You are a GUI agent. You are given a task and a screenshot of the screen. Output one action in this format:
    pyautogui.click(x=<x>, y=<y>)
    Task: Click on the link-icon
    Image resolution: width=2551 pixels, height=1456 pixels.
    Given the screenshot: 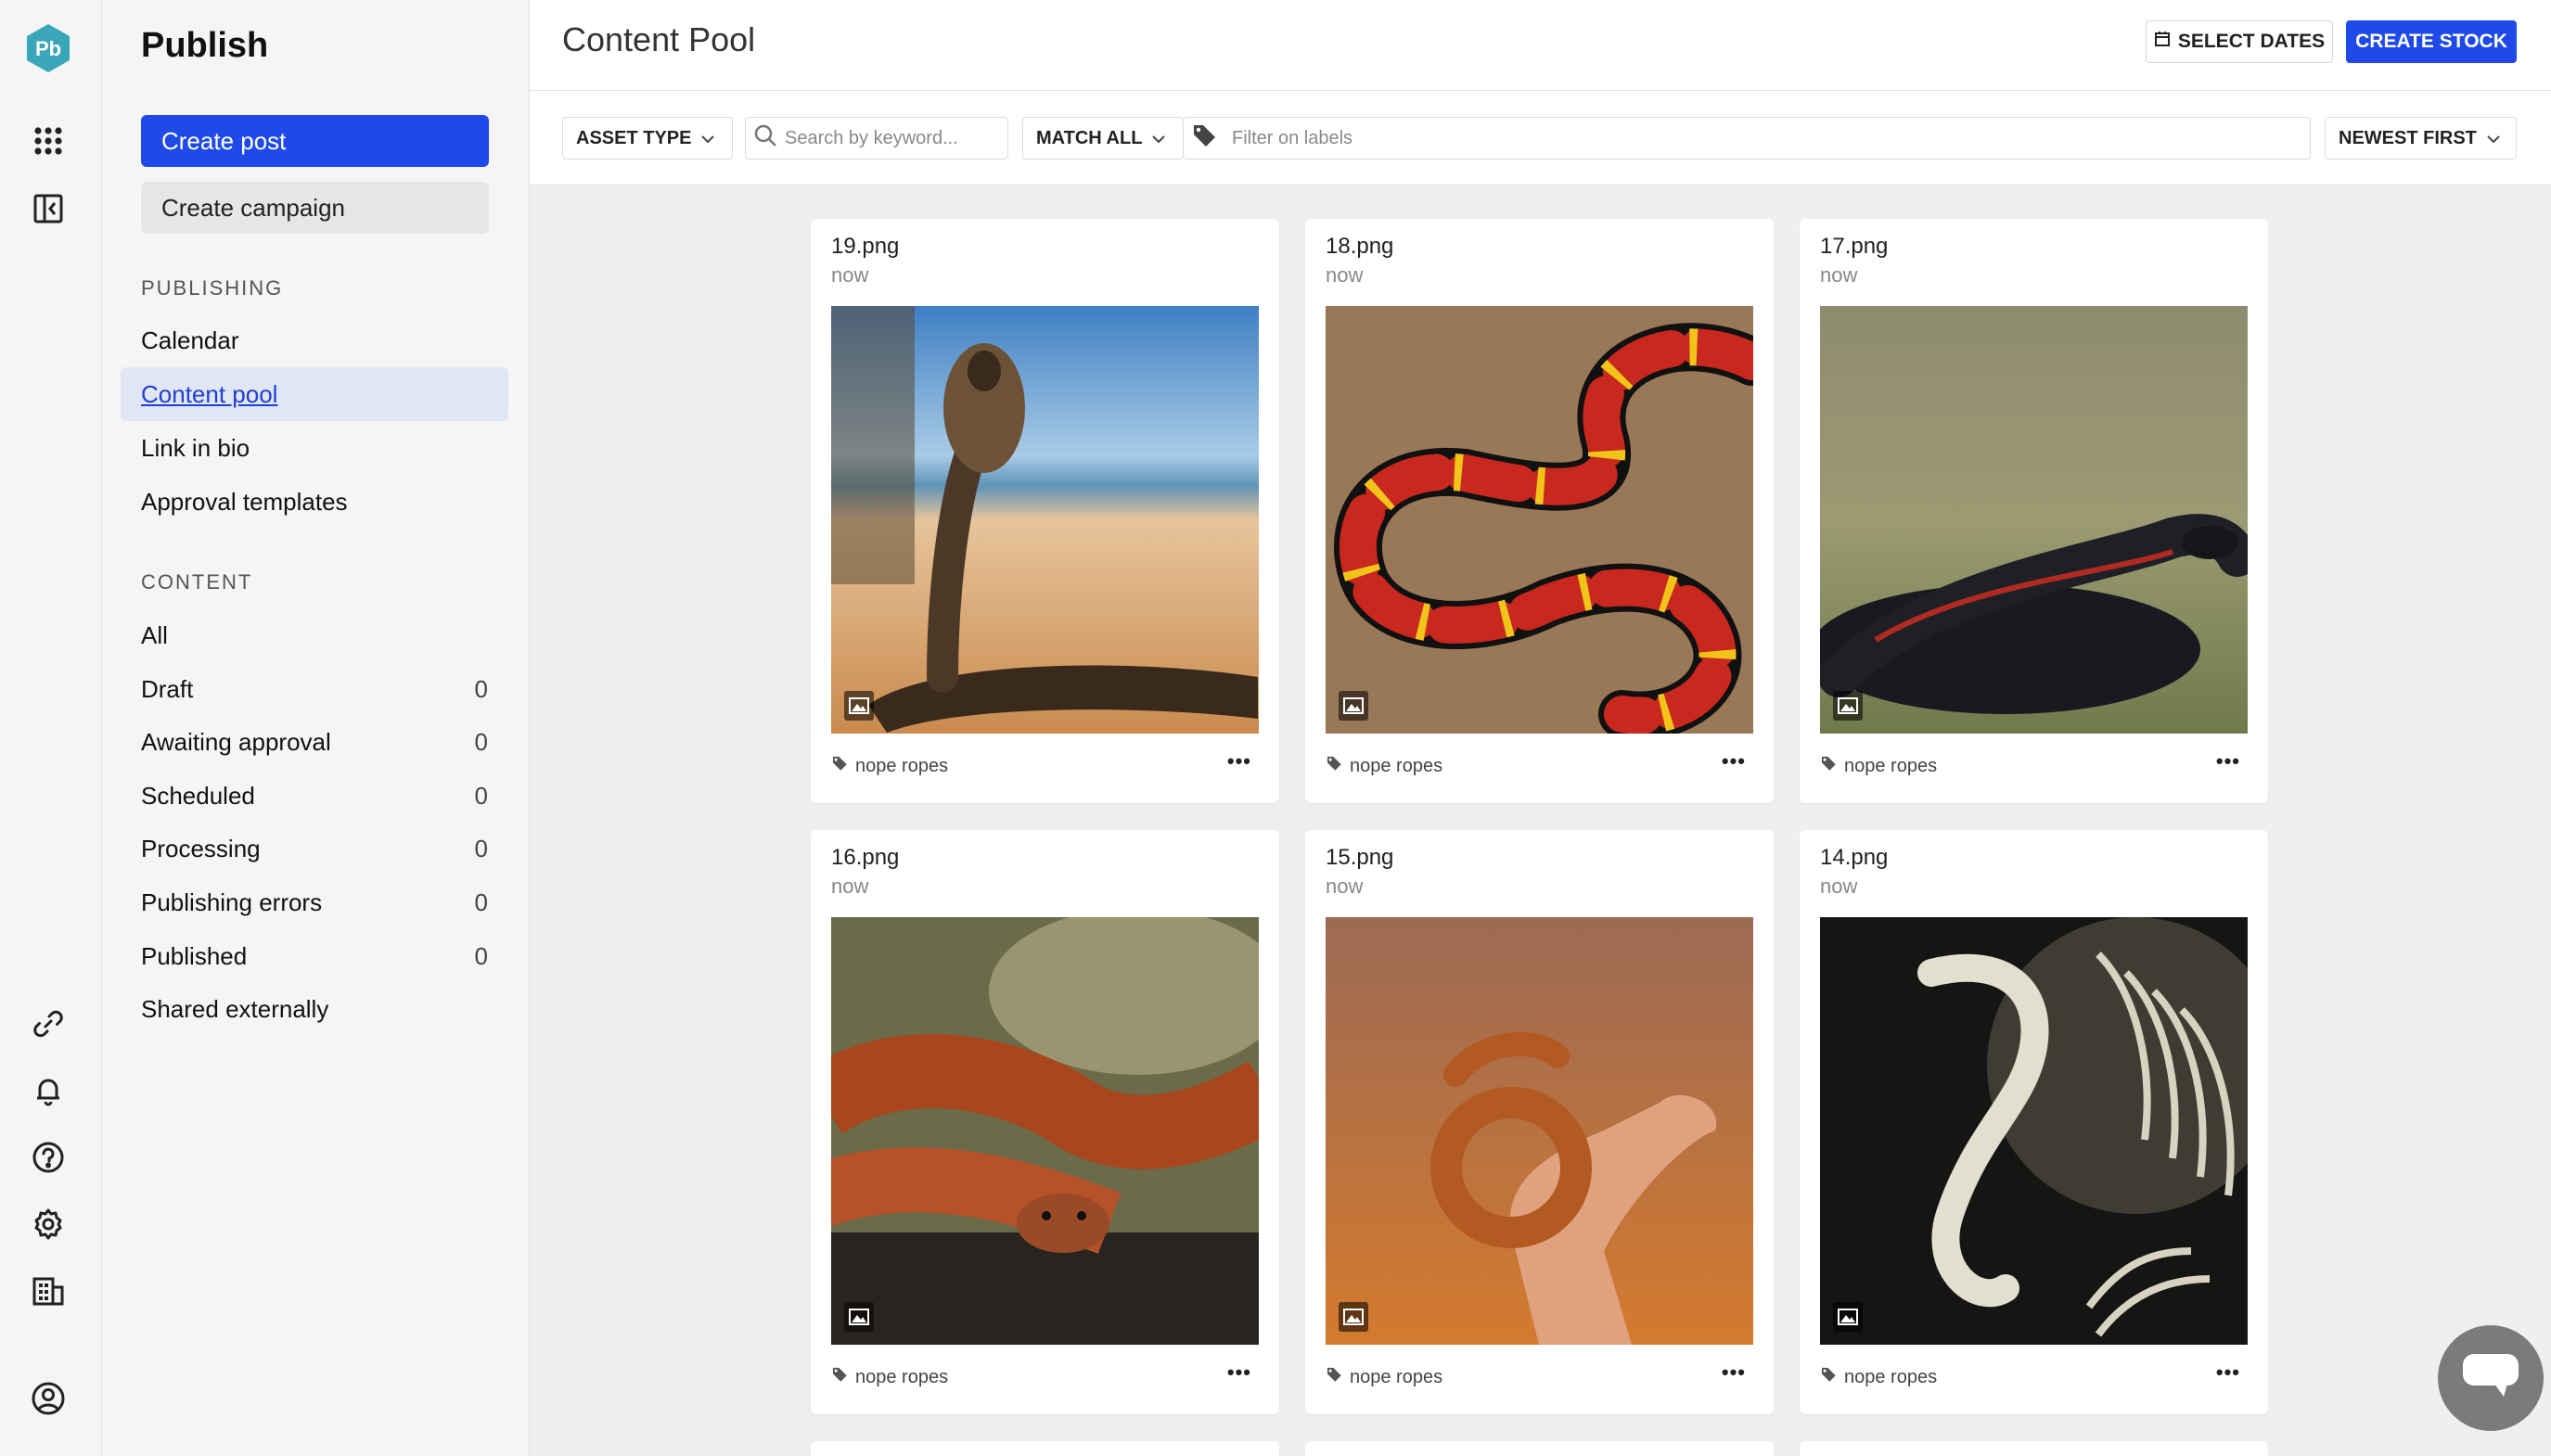 What is the action you would take?
    pyautogui.click(x=48, y=1024)
    